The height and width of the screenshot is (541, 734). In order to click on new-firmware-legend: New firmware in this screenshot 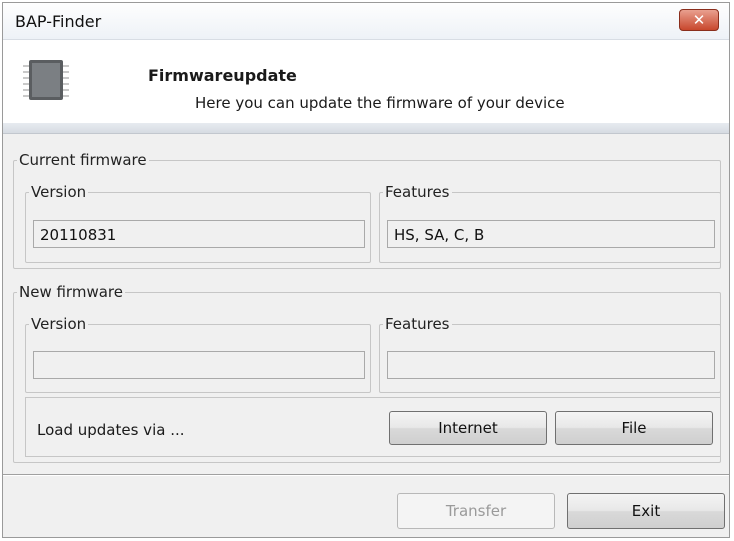, I will do `click(71, 292)`.